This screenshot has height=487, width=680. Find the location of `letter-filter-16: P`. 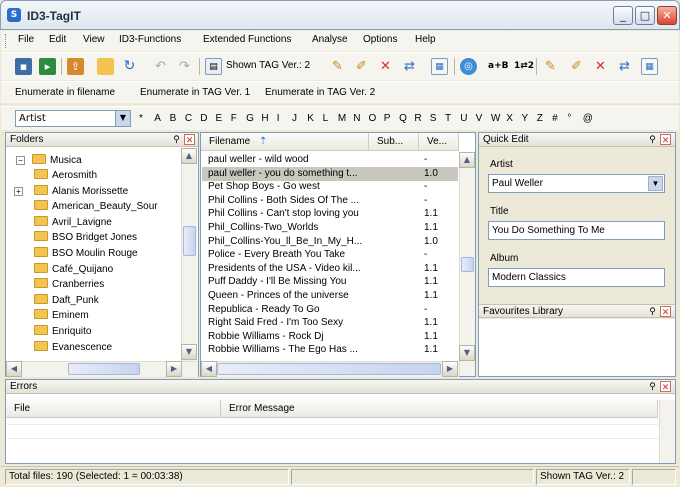

letter-filter-16: P is located at coordinates (387, 118).